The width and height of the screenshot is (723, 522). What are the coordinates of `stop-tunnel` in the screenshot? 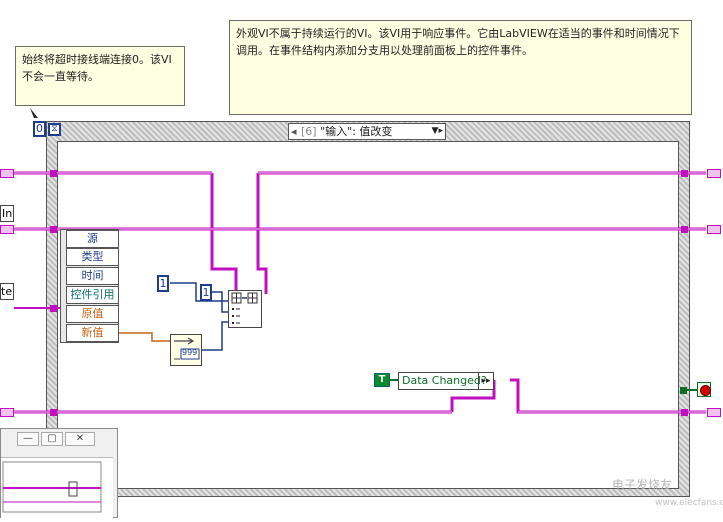 It's located at (683, 390).